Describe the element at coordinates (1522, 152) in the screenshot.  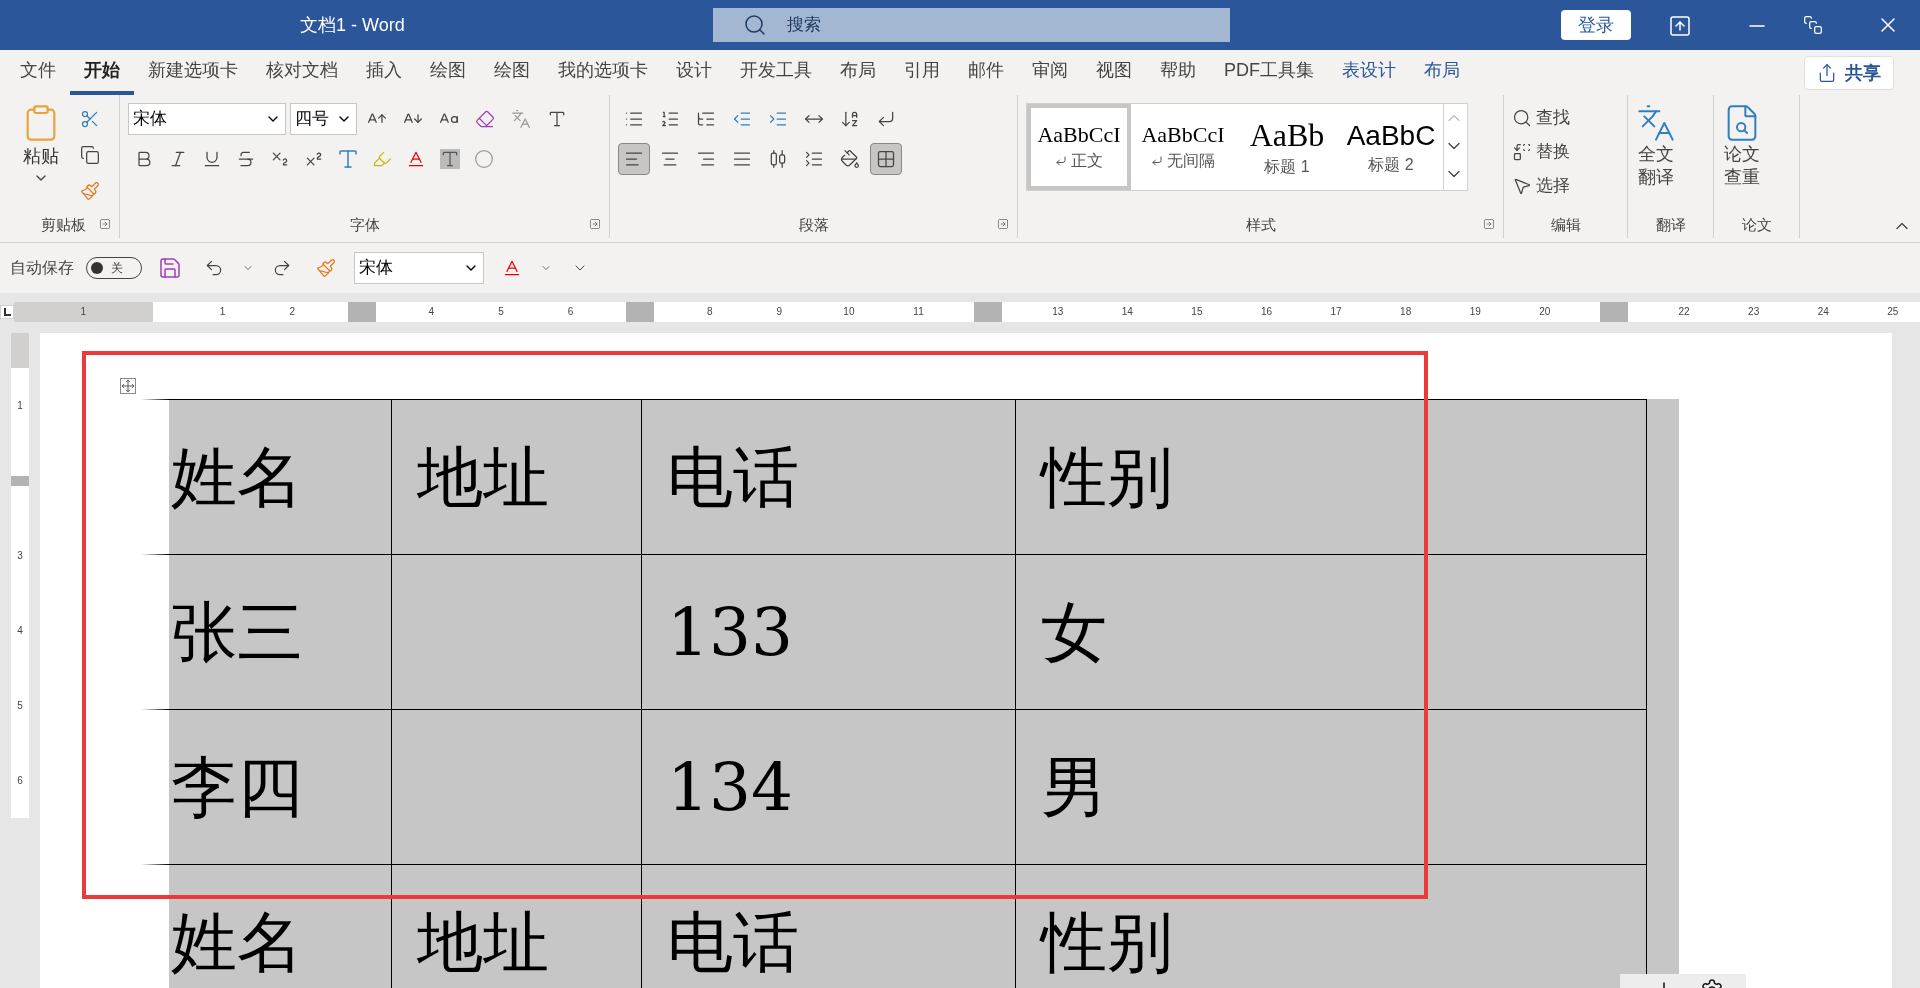
I see `replace-icon` at that location.